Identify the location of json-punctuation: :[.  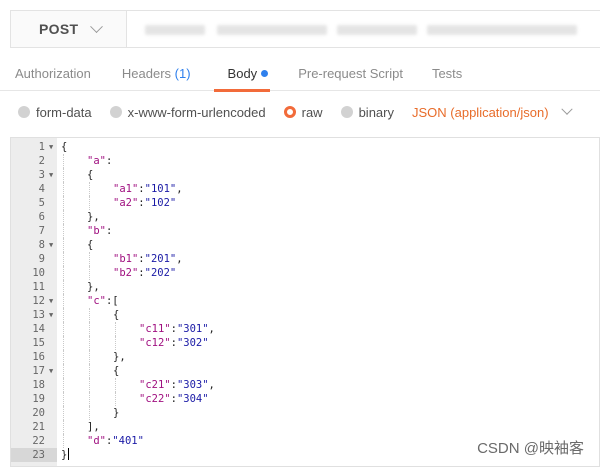
(112, 301).